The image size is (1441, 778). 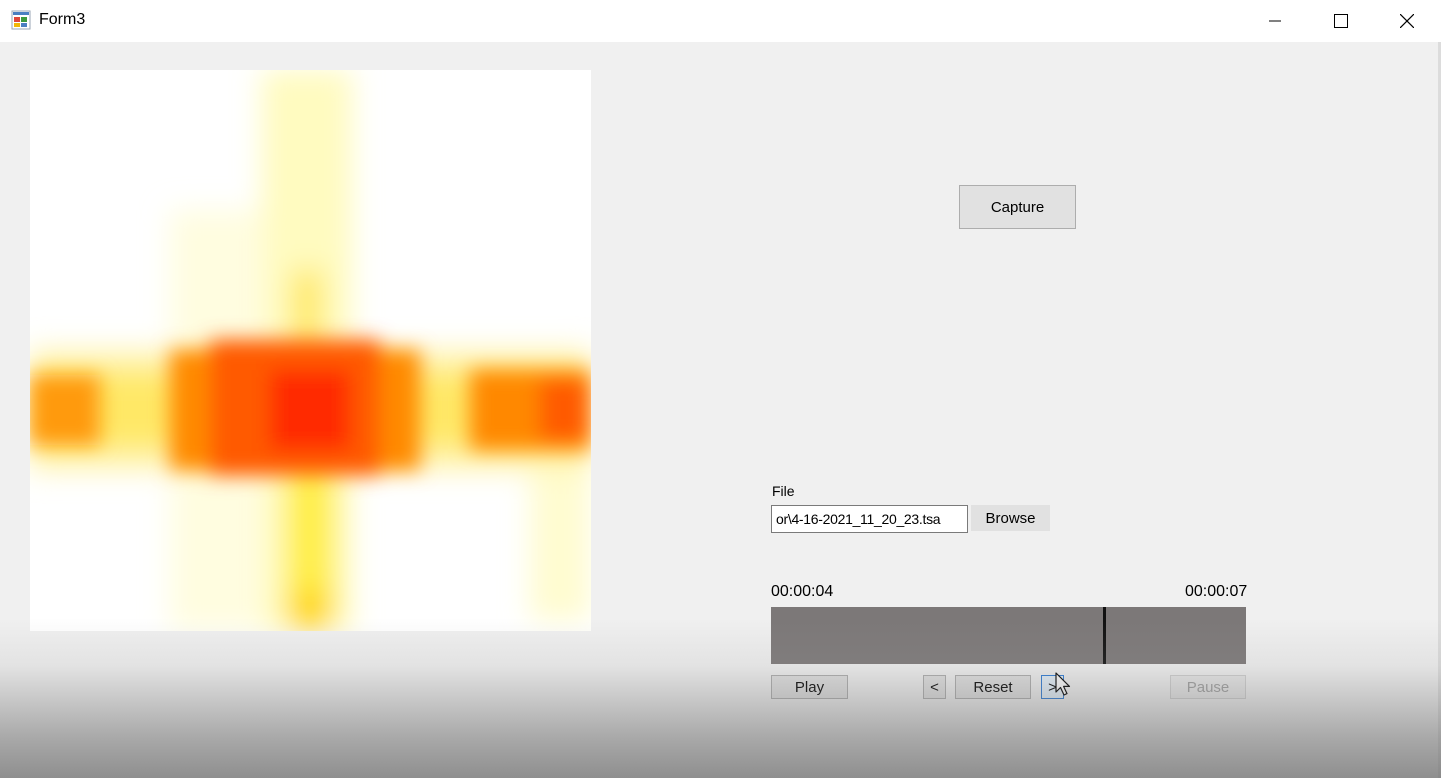 I want to click on total-time-label: 00:00:07, so click(x=1216, y=591).